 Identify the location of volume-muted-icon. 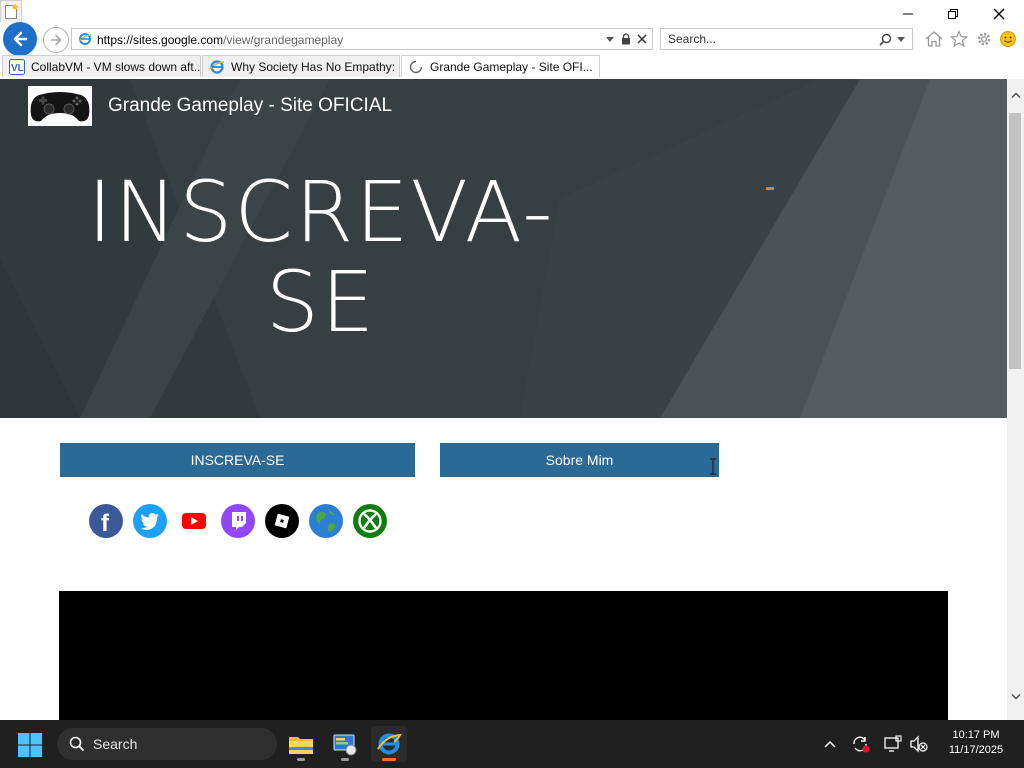
(919, 744).